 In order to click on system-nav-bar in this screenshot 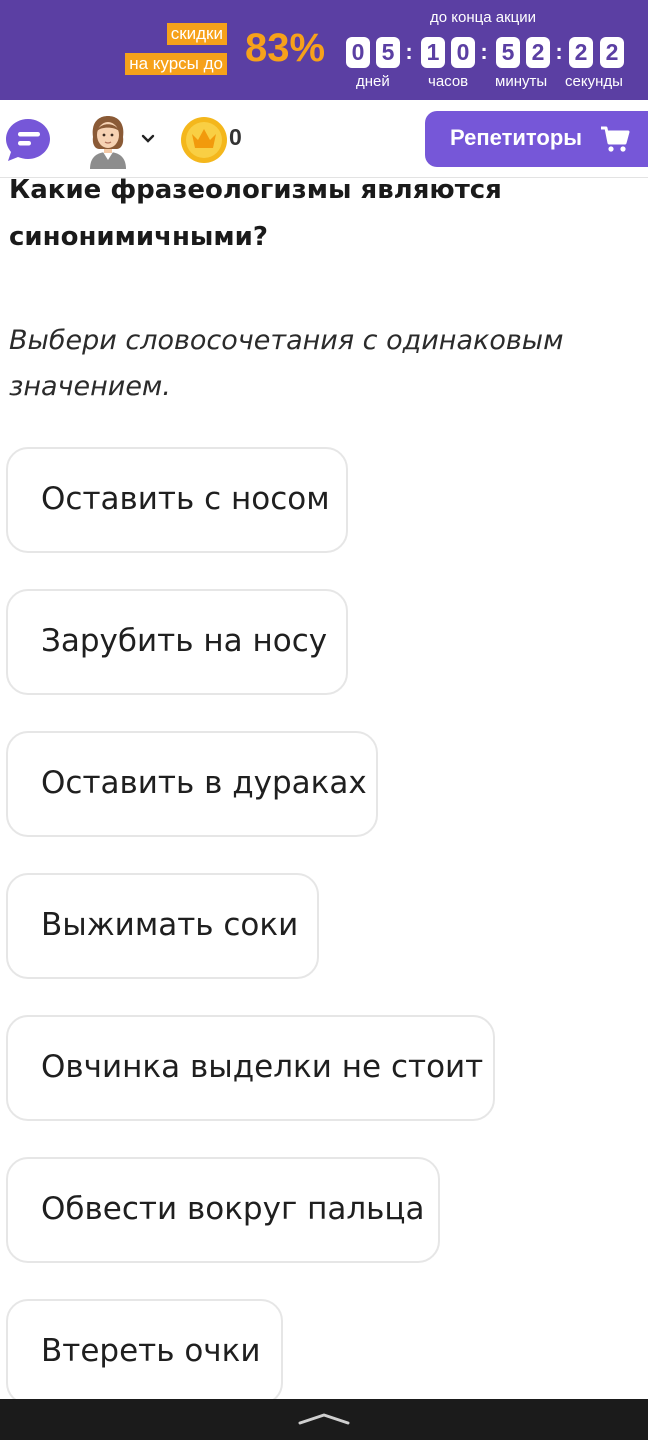, I will do `click(324, 1419)`.